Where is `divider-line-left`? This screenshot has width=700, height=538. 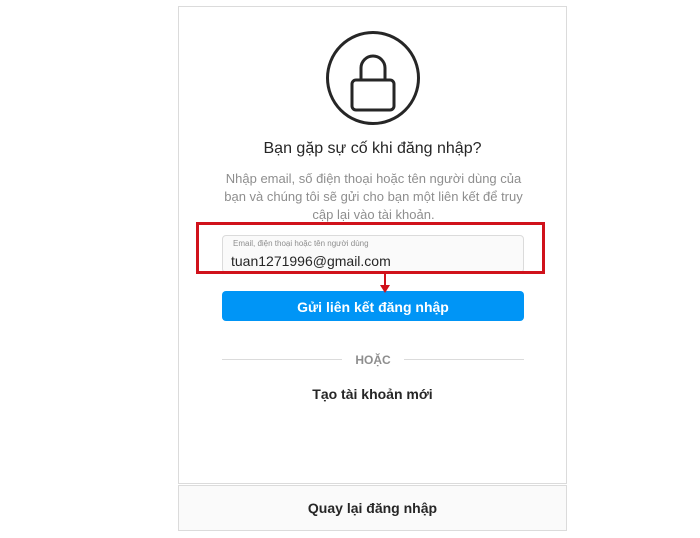 divider-line-left is located at coordinates (282, 359).